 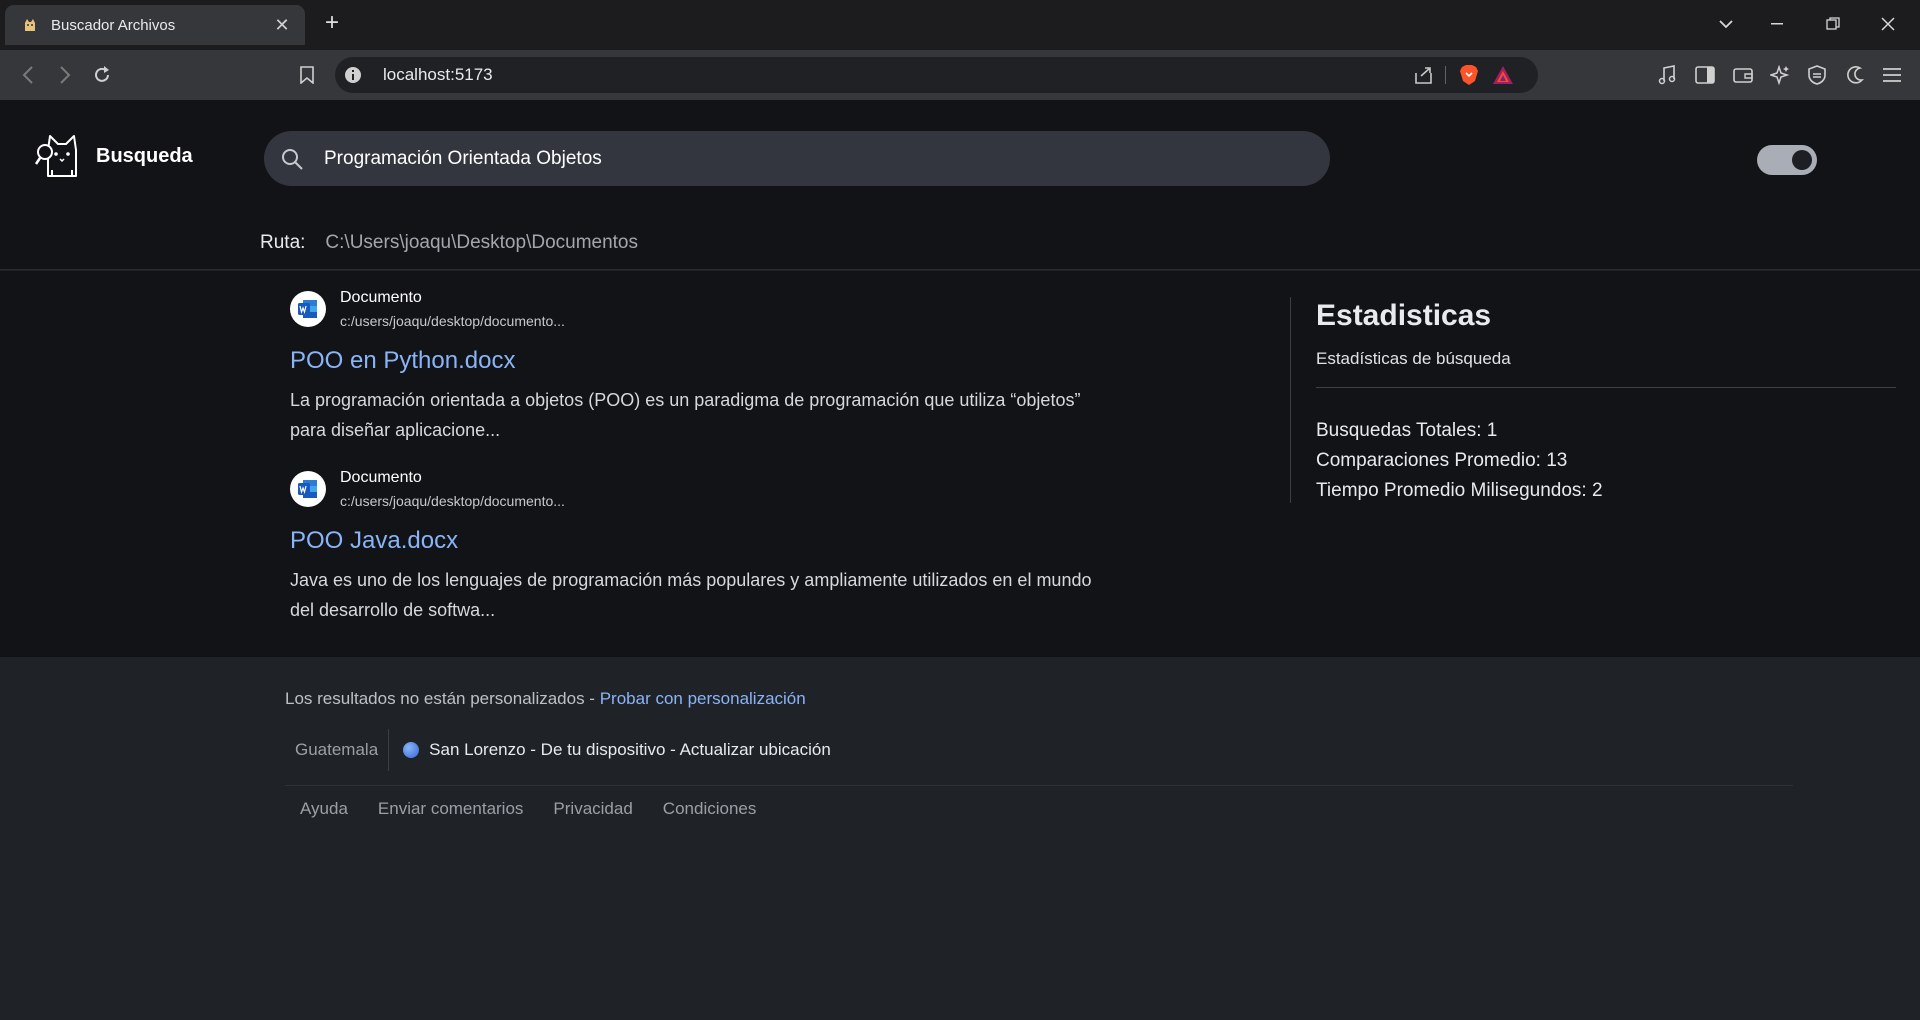 What do you see at coordinates (1780, 75) in the screenshot?
I see `leo-ai-icon` at bounding box center [1780, 75].